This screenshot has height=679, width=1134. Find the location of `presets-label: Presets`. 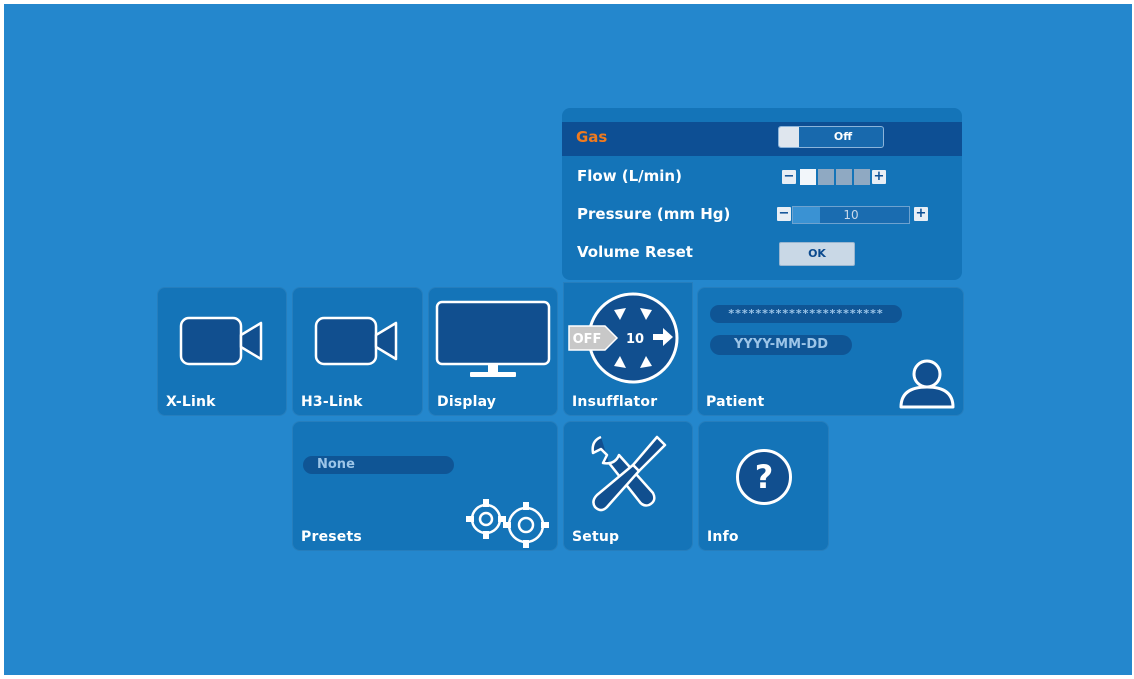

presets-label: Presets is located at coordinates (331, 537).